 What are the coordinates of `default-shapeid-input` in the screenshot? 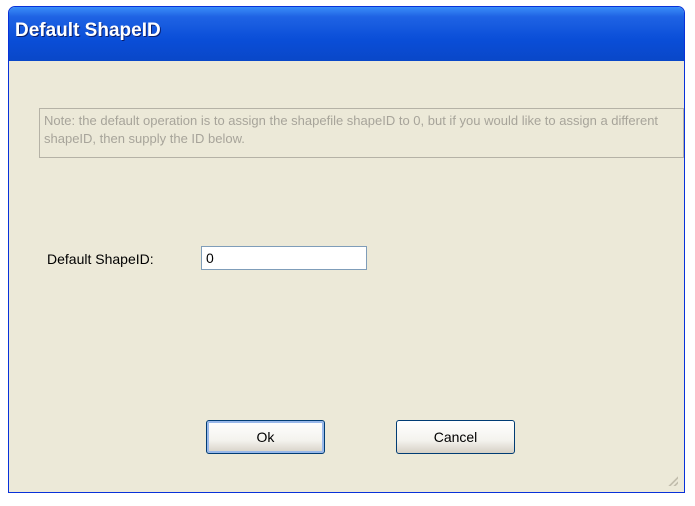 It's located at (284, 258).